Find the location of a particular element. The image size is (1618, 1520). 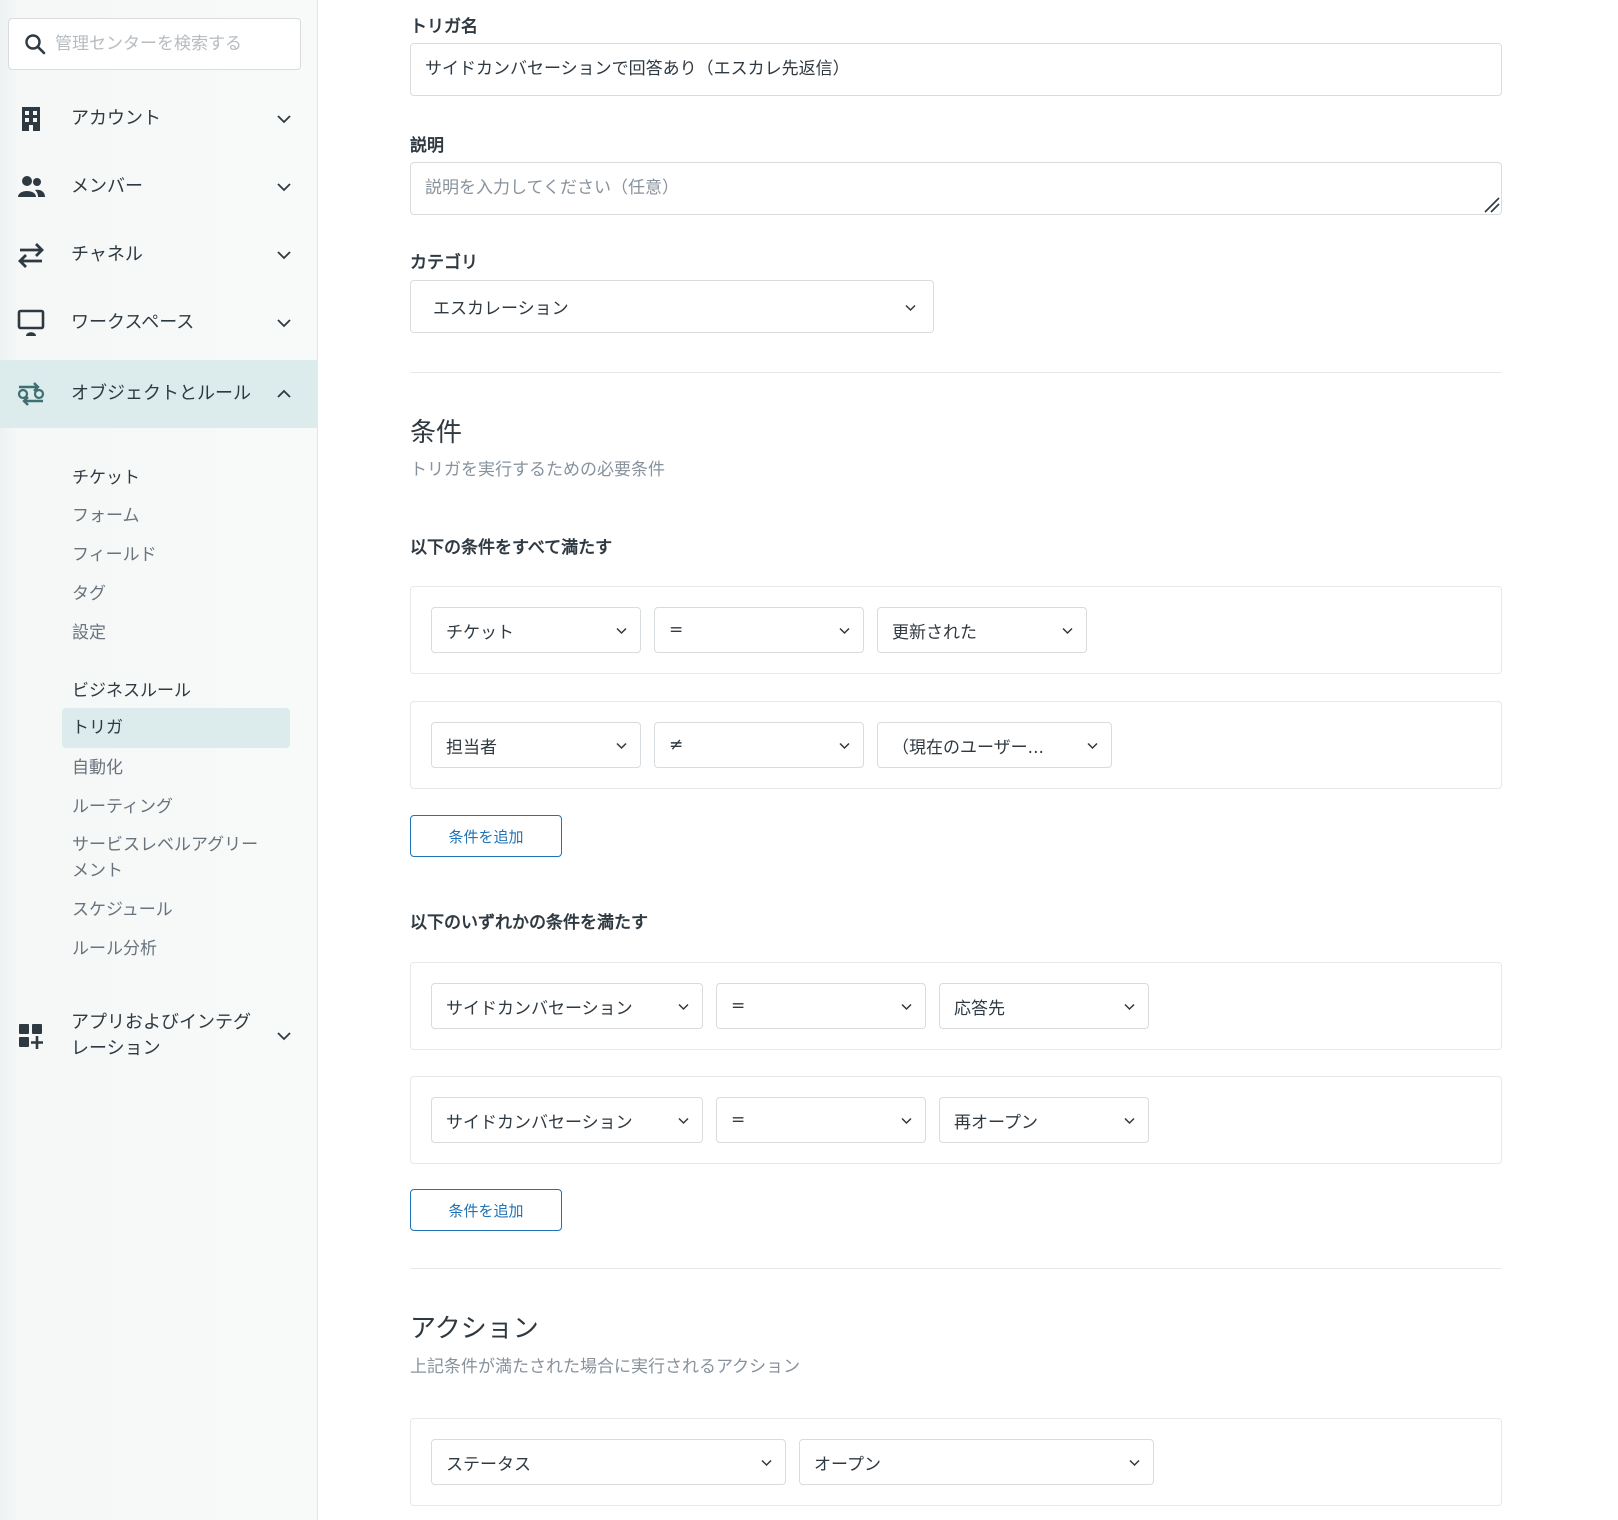

nav-item-objects-and-rules: オブジェクトとルール is located at coordinates (159, 394).